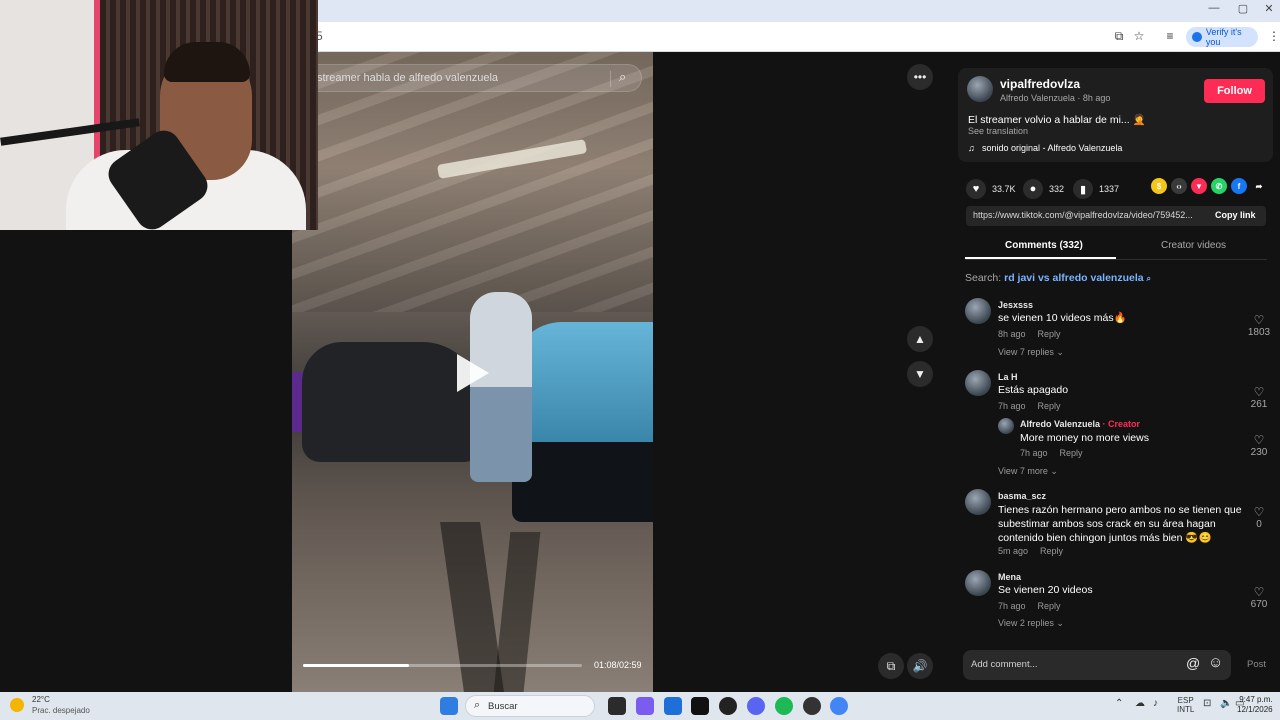 This screenshot has height=720, width=1280. What do you see at coordinates (1040, 84) in the screenshot?
I see `author-username: vipalfredovlza` at bounding box center [1040, 84].